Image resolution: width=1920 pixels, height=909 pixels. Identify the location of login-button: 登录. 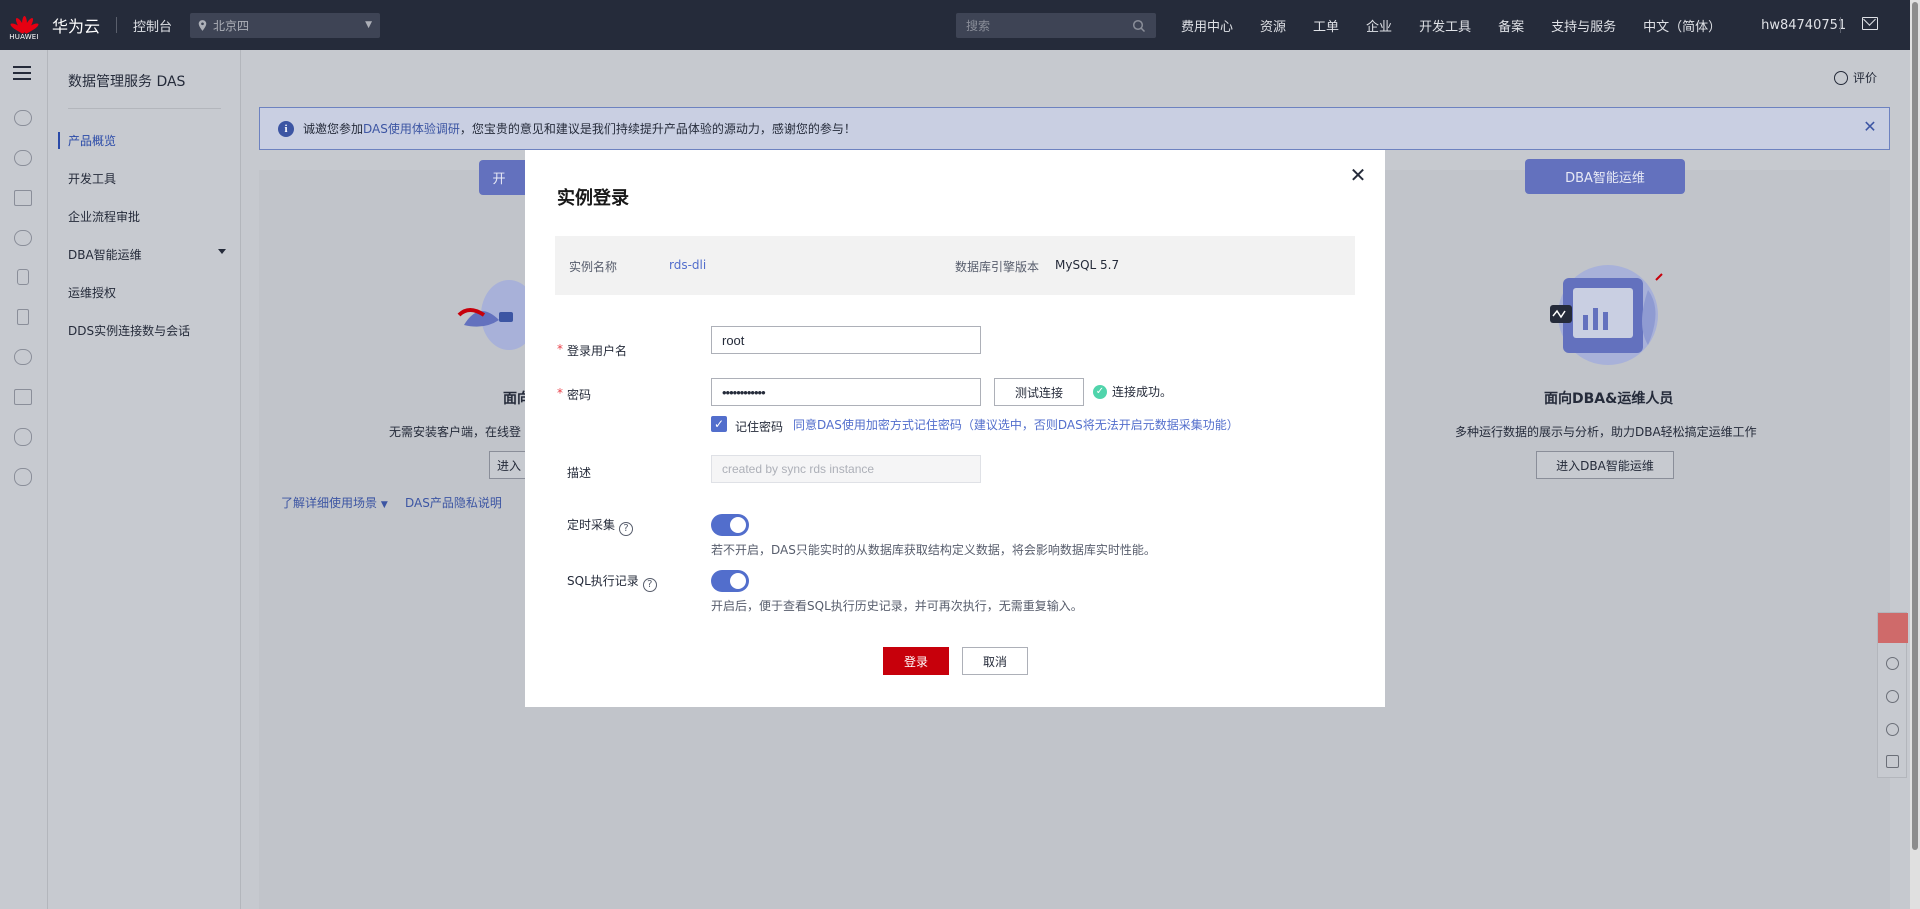
(916, 661).